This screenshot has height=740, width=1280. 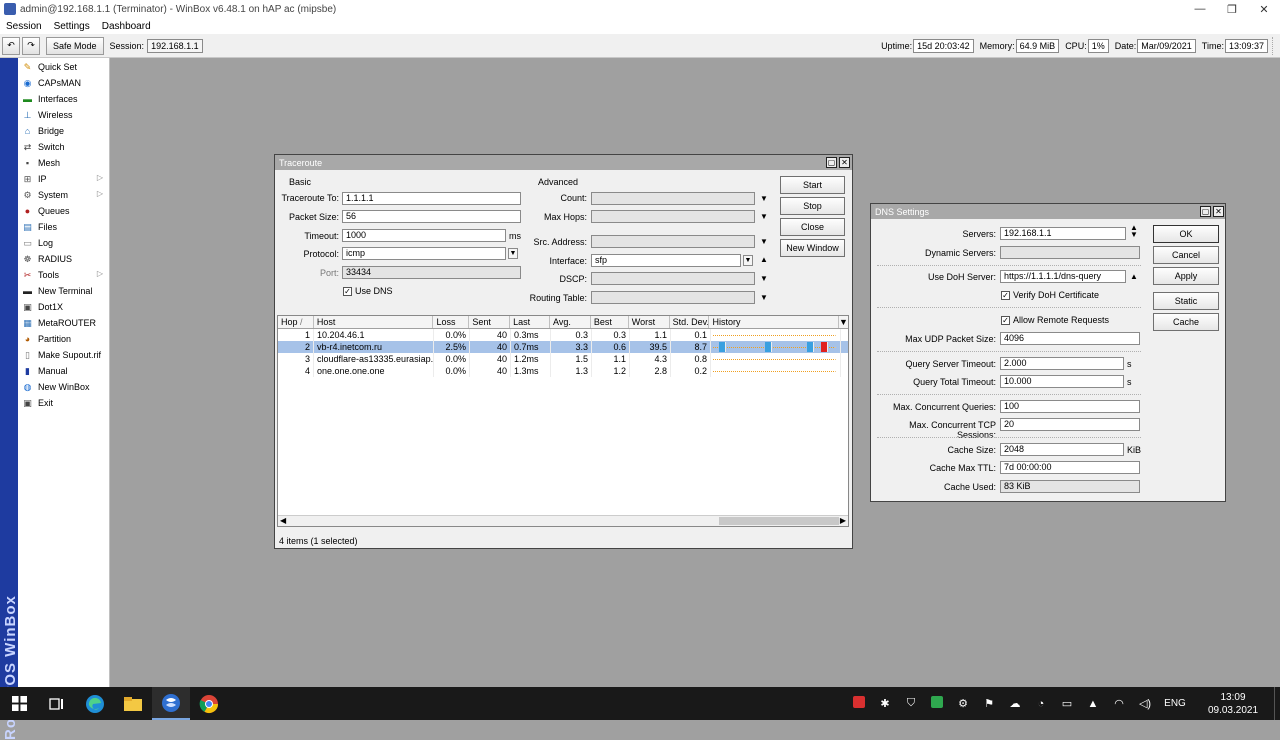 What do you see at coordinates (1264, 9) in the screenshot?
I see `close-window-button: ✕` at bounding box center [1264, 9].